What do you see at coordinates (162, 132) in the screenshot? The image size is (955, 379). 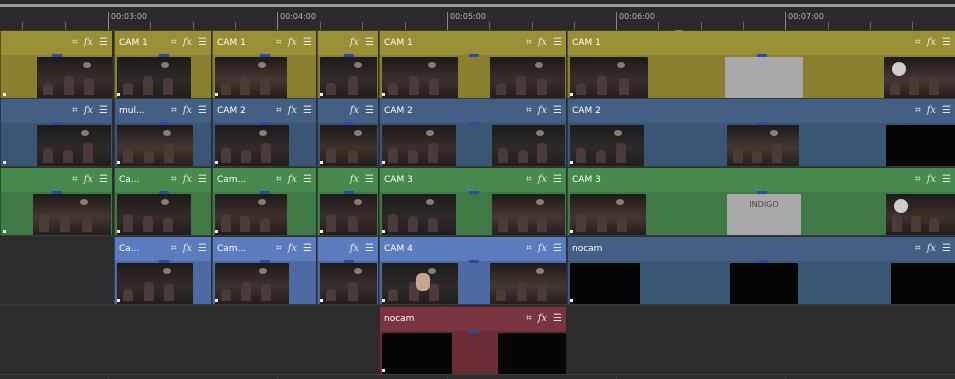 I see `video-clip: mul... ⌗ fx ☰` at bounding box center [162, 132].